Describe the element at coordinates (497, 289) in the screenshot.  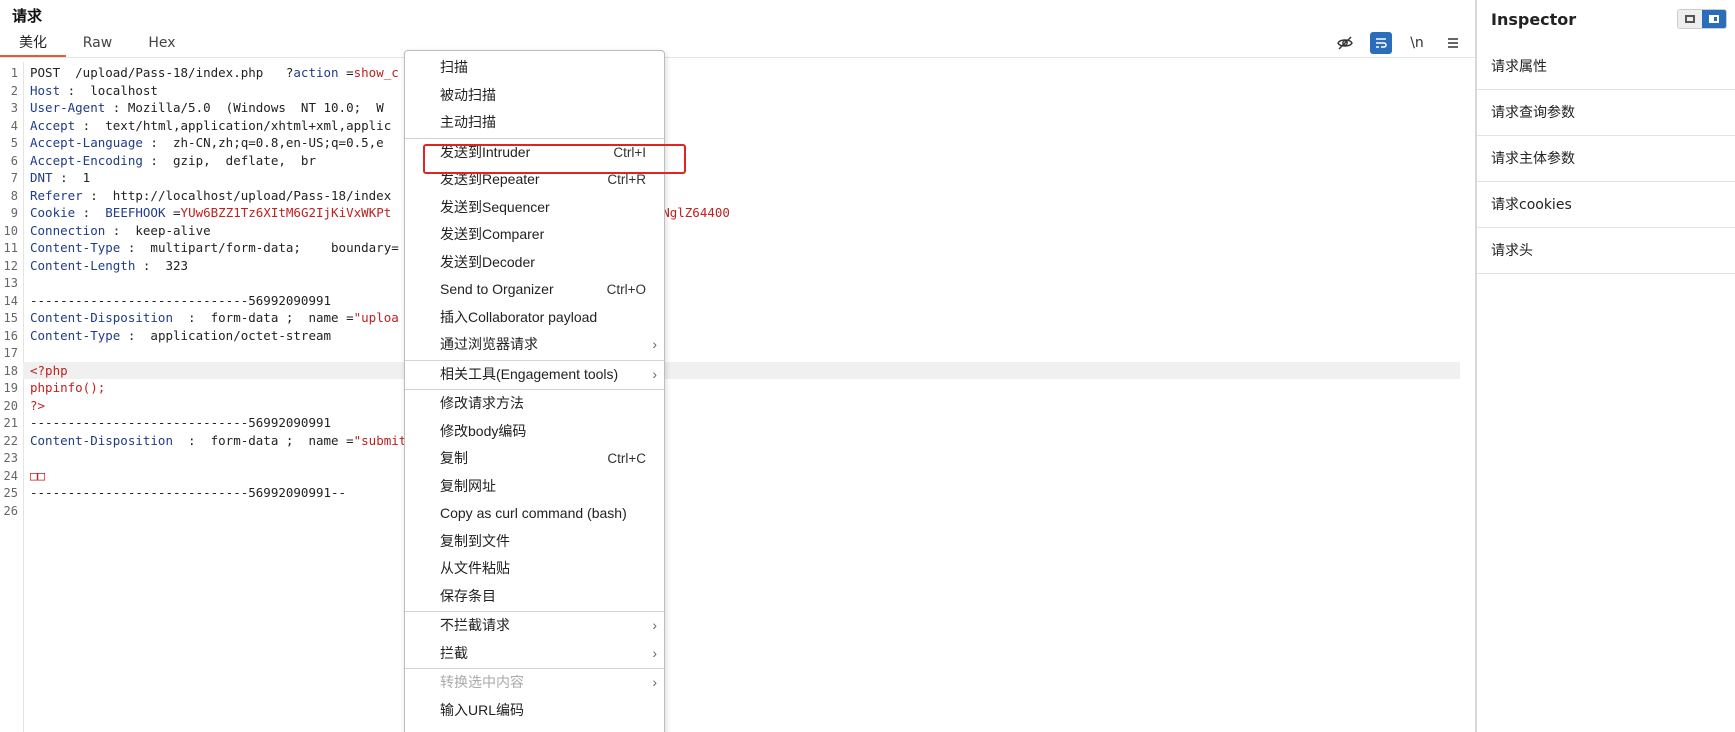
I see `menu-item-label: Send to Organizer` at that location.